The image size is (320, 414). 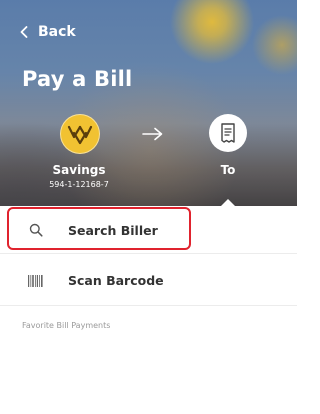 What do you see at coordinates (36, 281) in the screenshot?
I see `barcode-icon` at bounding box center [36, 281].